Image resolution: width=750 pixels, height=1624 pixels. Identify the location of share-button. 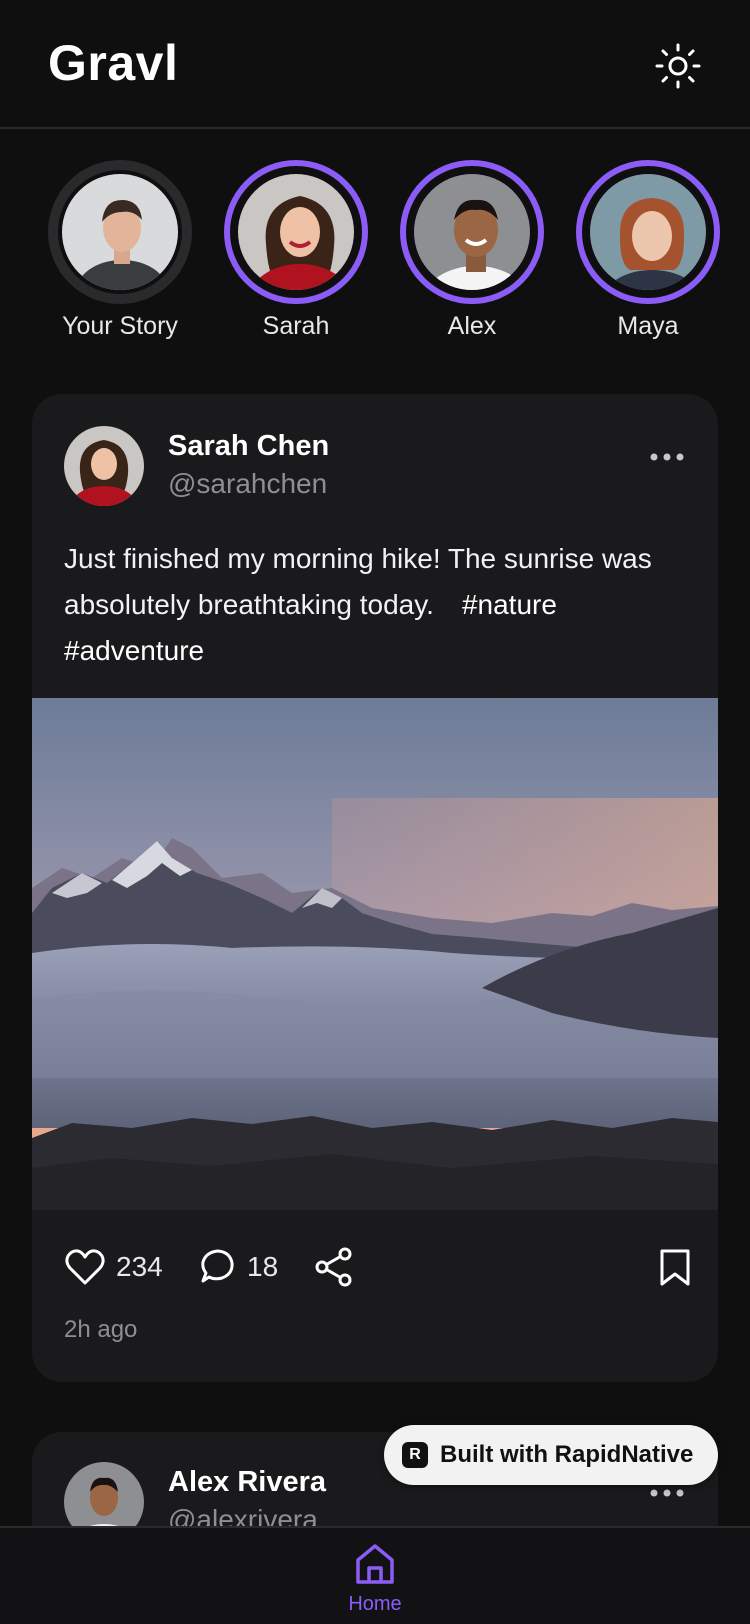
(334, 1267).